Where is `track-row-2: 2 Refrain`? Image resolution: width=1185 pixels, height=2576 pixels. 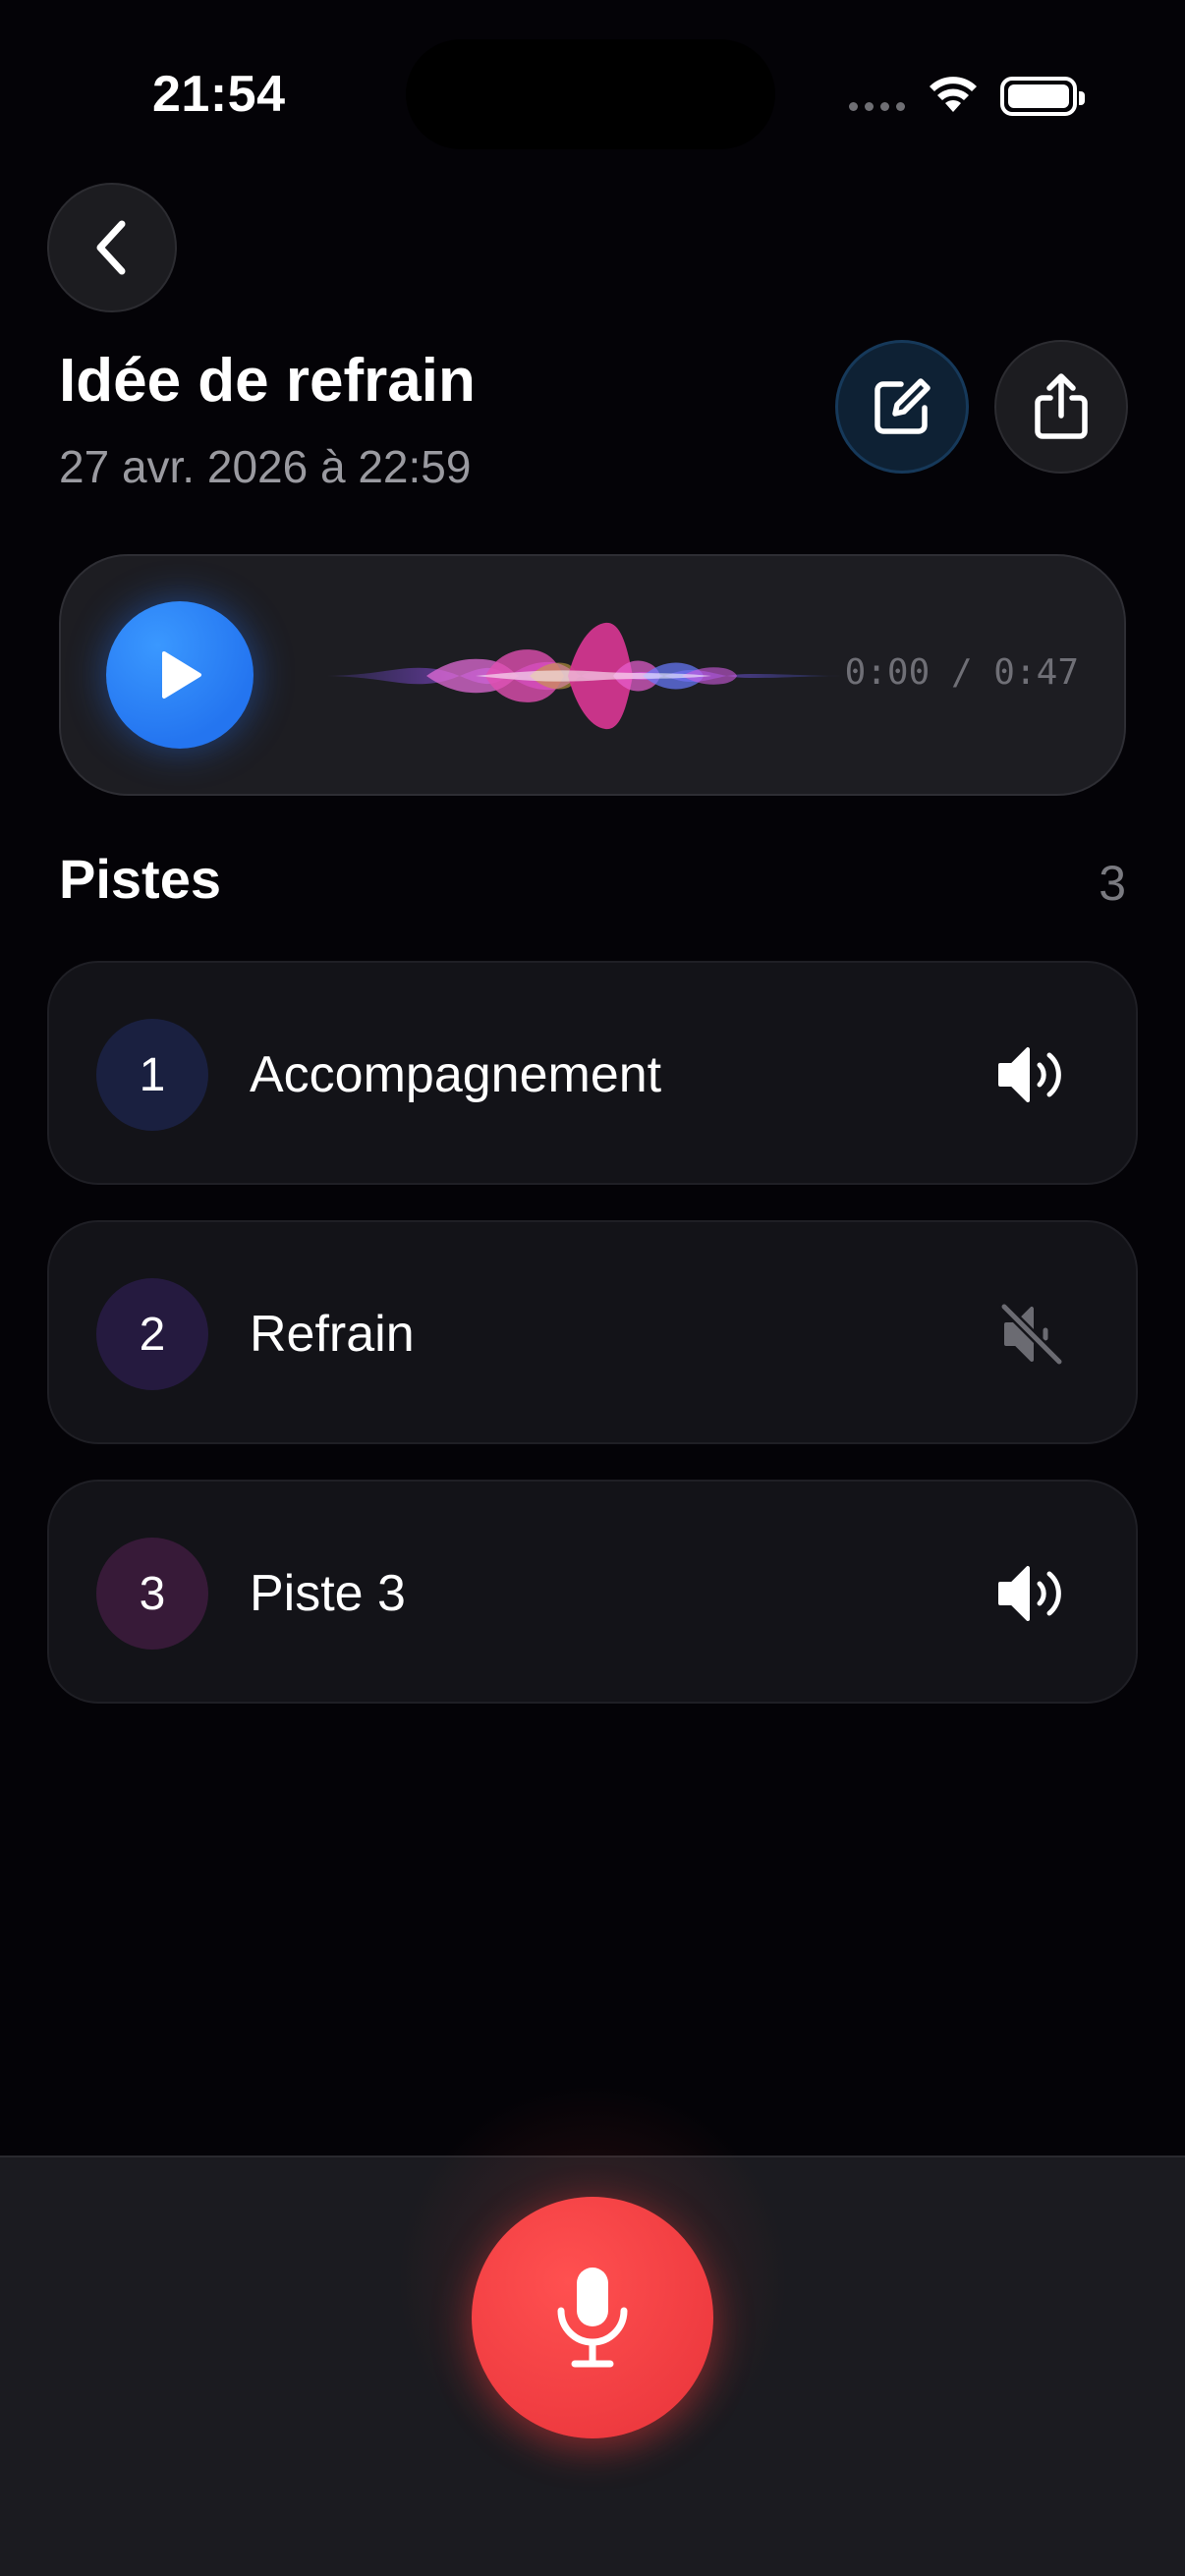 track-row-2: 2 Refrain is located at coordinates (592, 1332).